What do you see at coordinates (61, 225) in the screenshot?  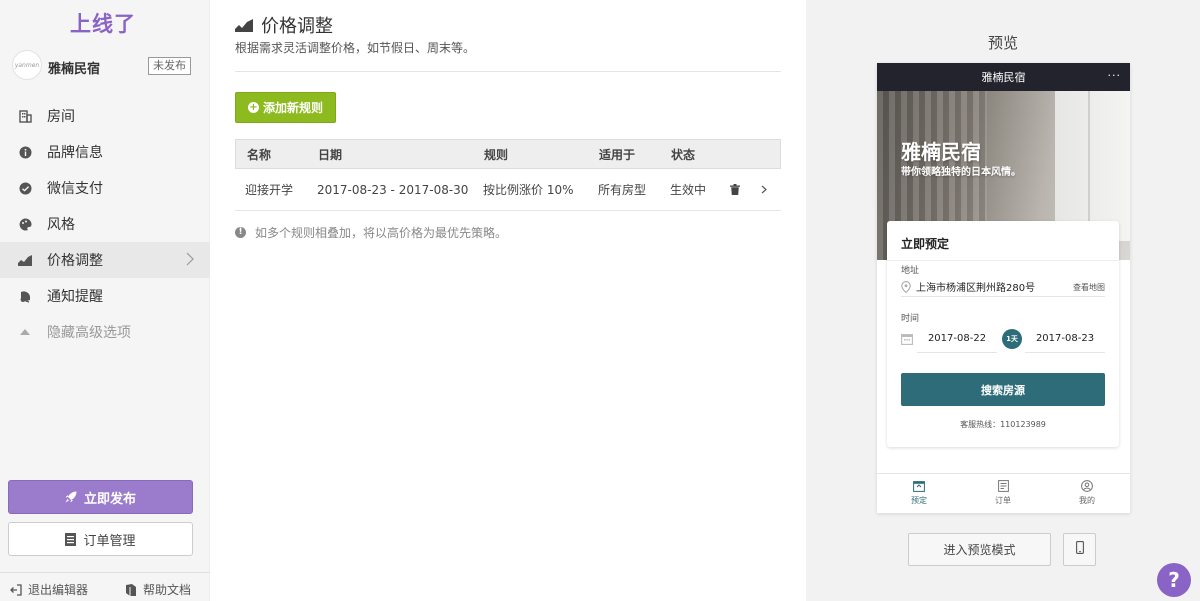 I see `sidebar-item-label: 风格` at bounding box center [61, 225].